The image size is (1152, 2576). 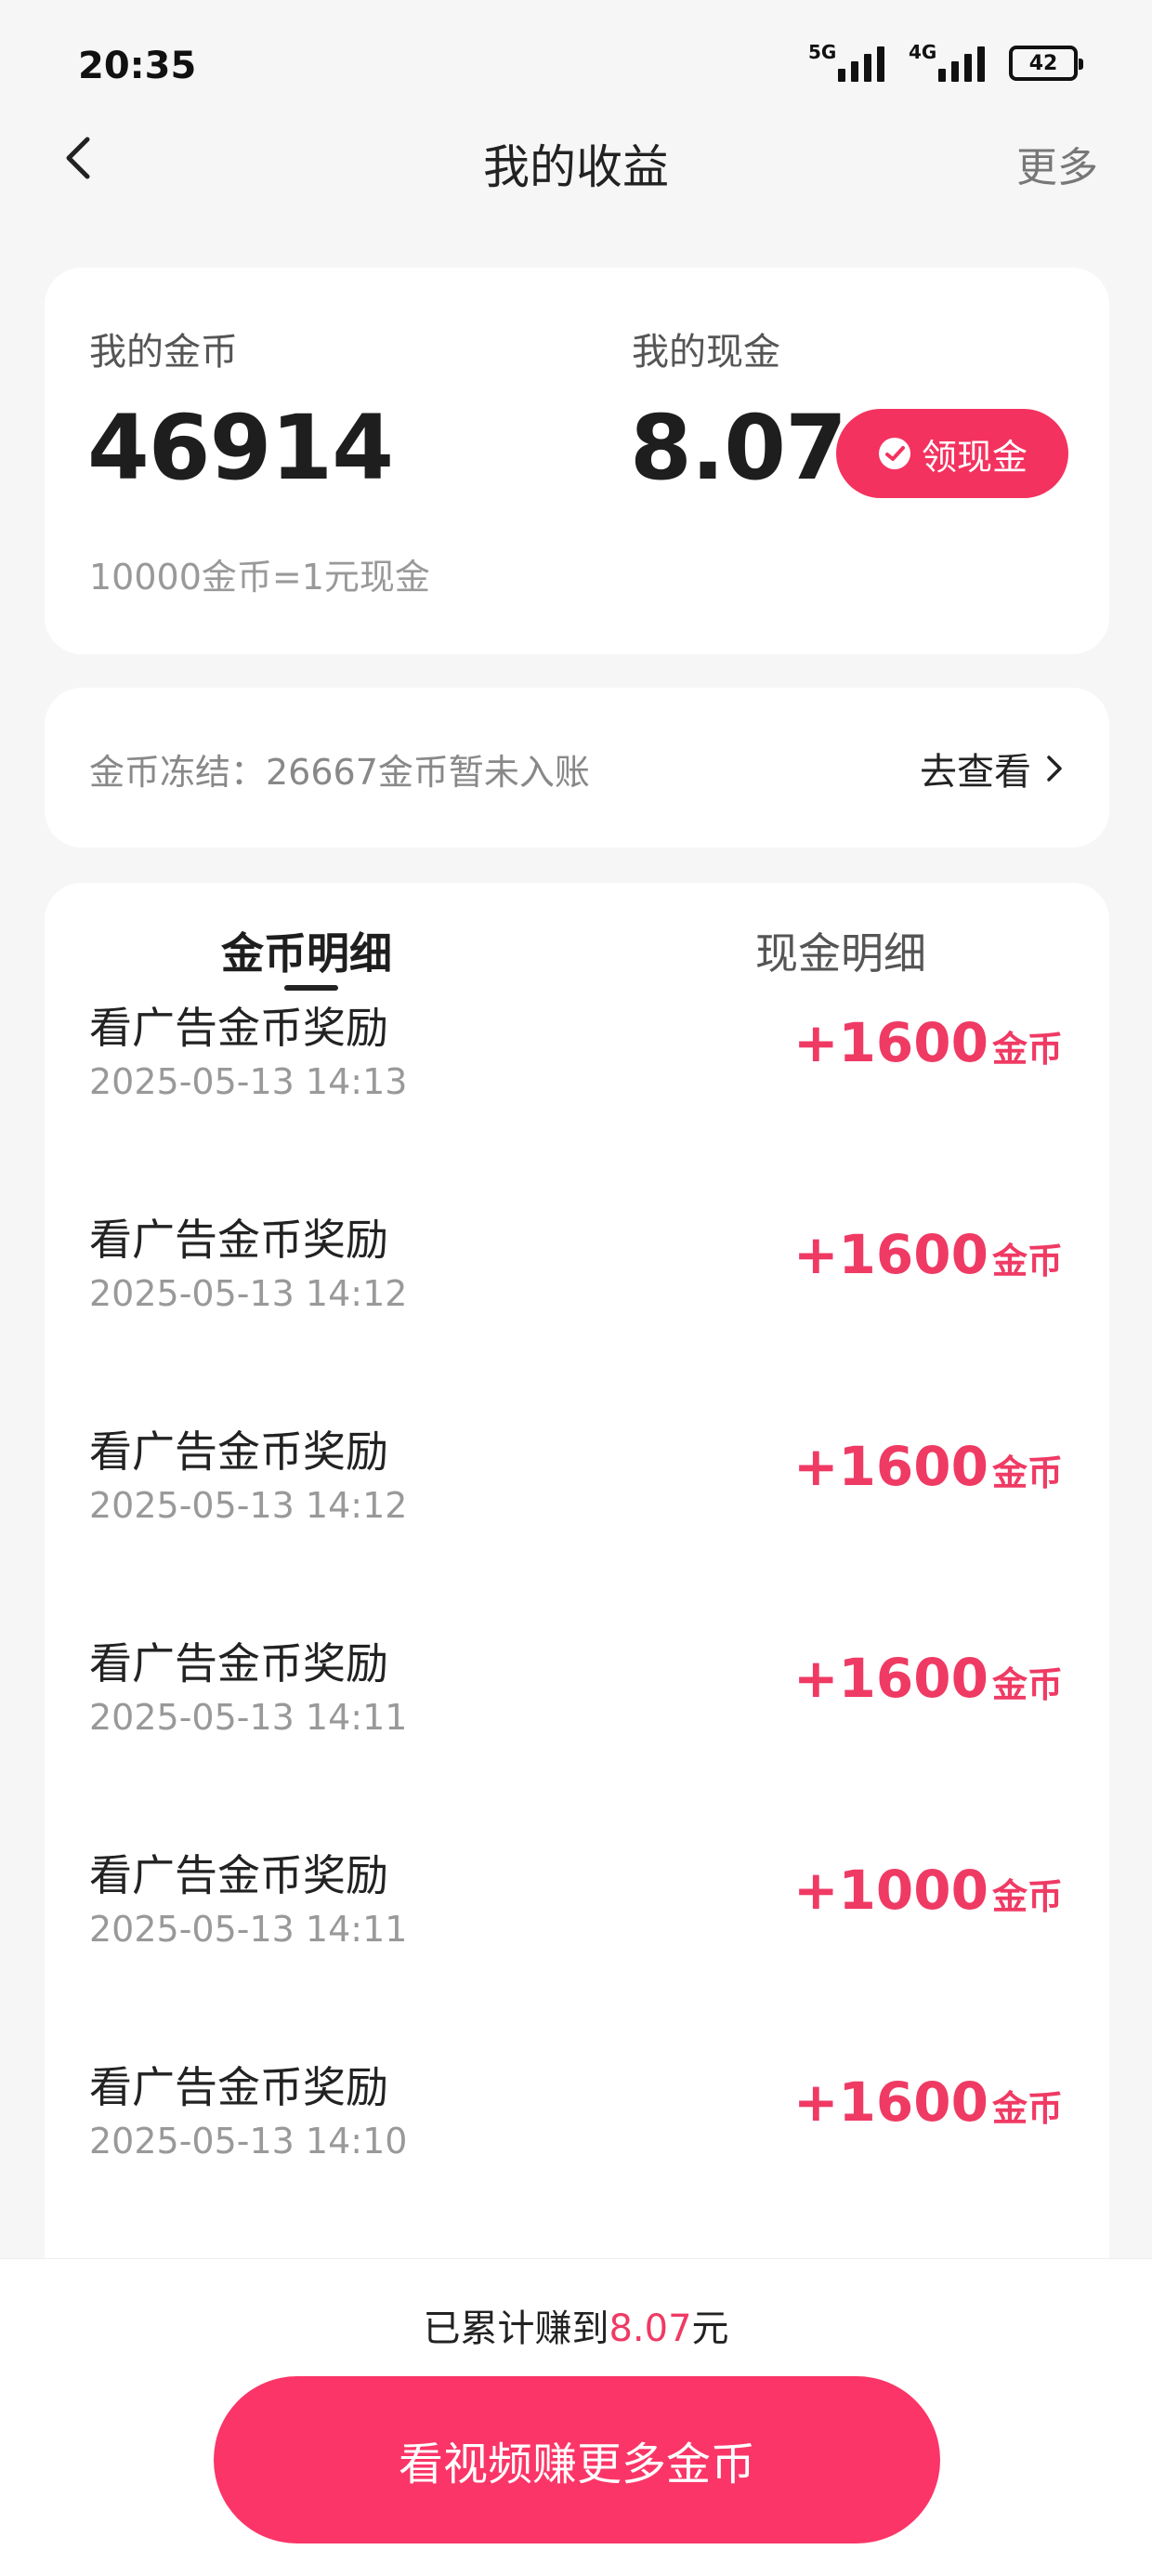 What do you see at coordinates (890, 1890) in the screenshot?
I see `record-amount-value: +1000` at bounding box center [890, 1890].